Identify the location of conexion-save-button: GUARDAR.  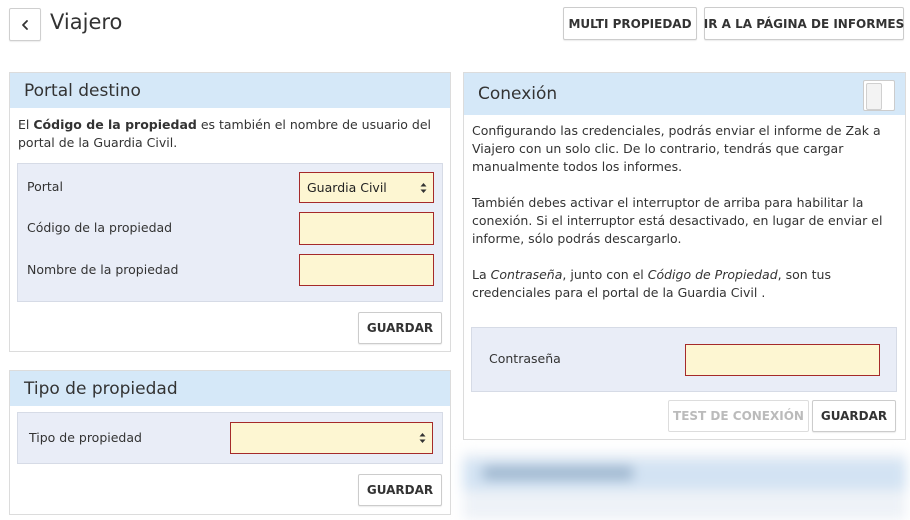
(854, 416).